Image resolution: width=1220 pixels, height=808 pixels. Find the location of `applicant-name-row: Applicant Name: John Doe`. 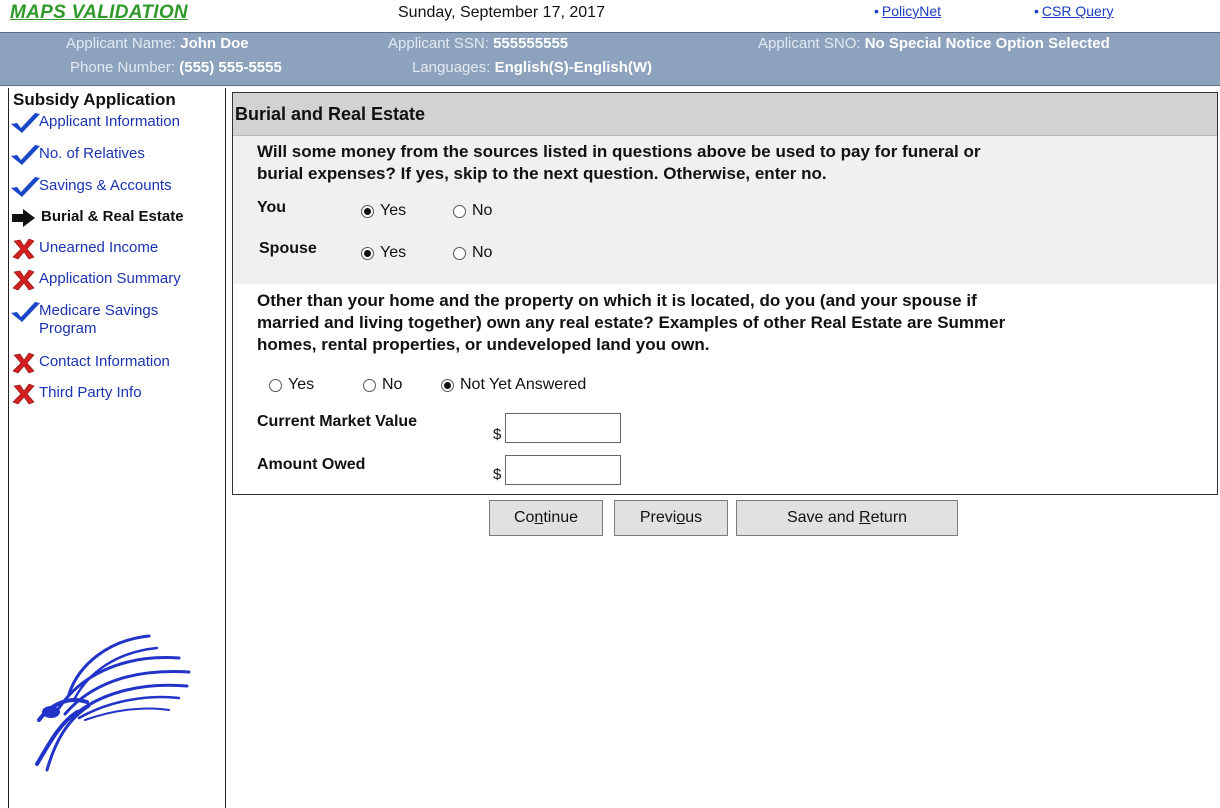

applicant-name-row: Applicant Name: John Doe is located at coordinates (157, 43).